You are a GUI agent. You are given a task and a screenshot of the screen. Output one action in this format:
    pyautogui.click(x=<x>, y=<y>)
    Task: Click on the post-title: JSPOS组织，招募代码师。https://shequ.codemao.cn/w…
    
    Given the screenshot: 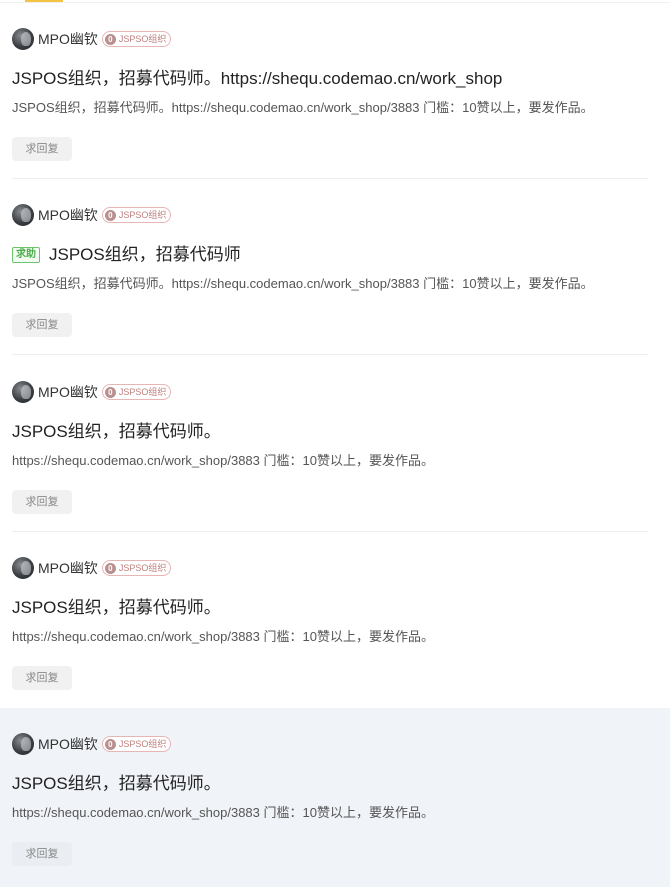 What is the action you would take?
    pyautogui.click(x=257, y=79)
    